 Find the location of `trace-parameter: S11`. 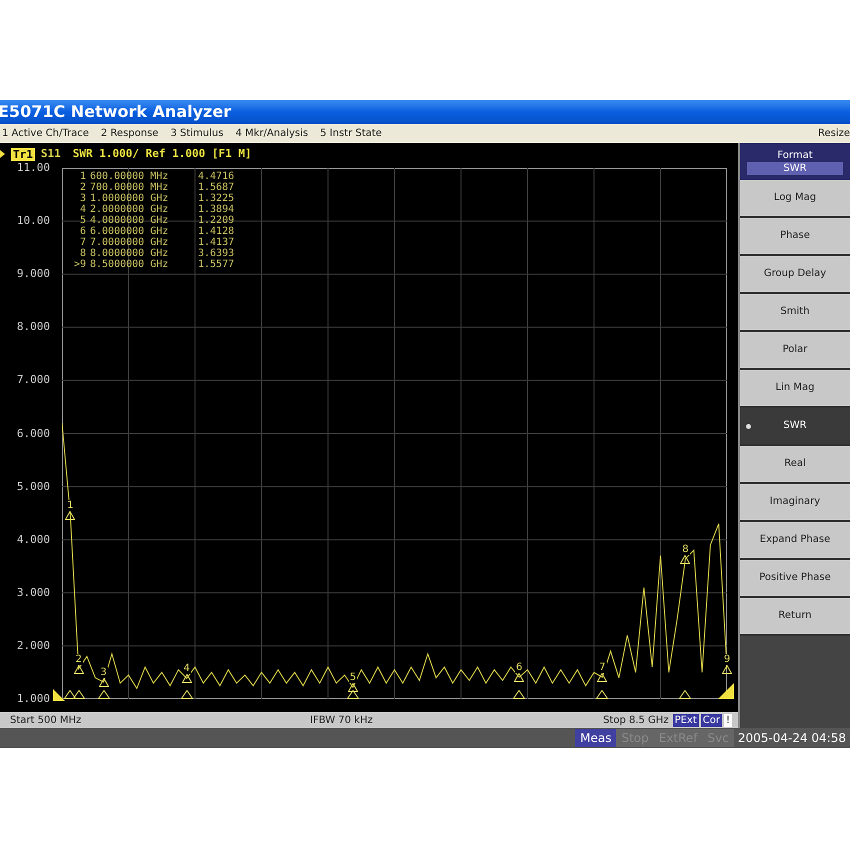

trace-parameter: S11 is located at coordinates (50, 154).